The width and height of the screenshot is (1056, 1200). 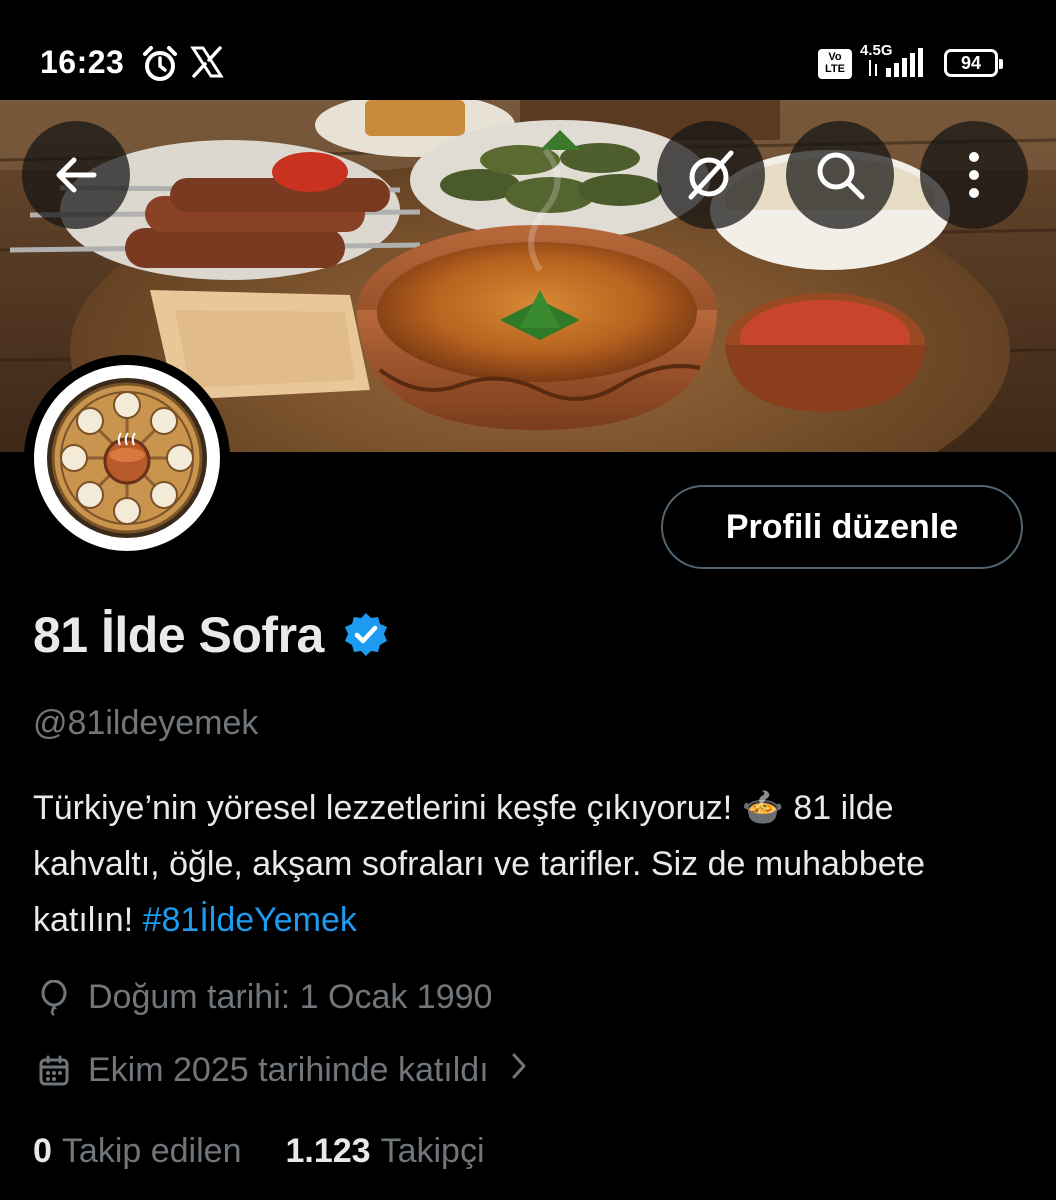 I want to click on grok-icon, so click(x=711, y=175).